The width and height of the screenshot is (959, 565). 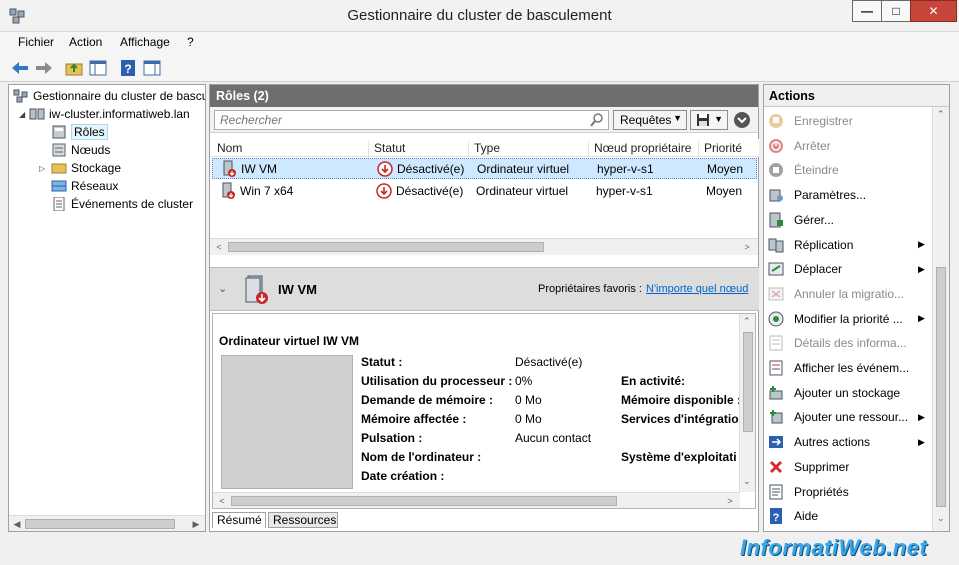 What do you see at coordinates (697, 289) in the screenshot?
I see `preferred-owners-link: N'importe quel nœud` at bounding box center [697, 289].